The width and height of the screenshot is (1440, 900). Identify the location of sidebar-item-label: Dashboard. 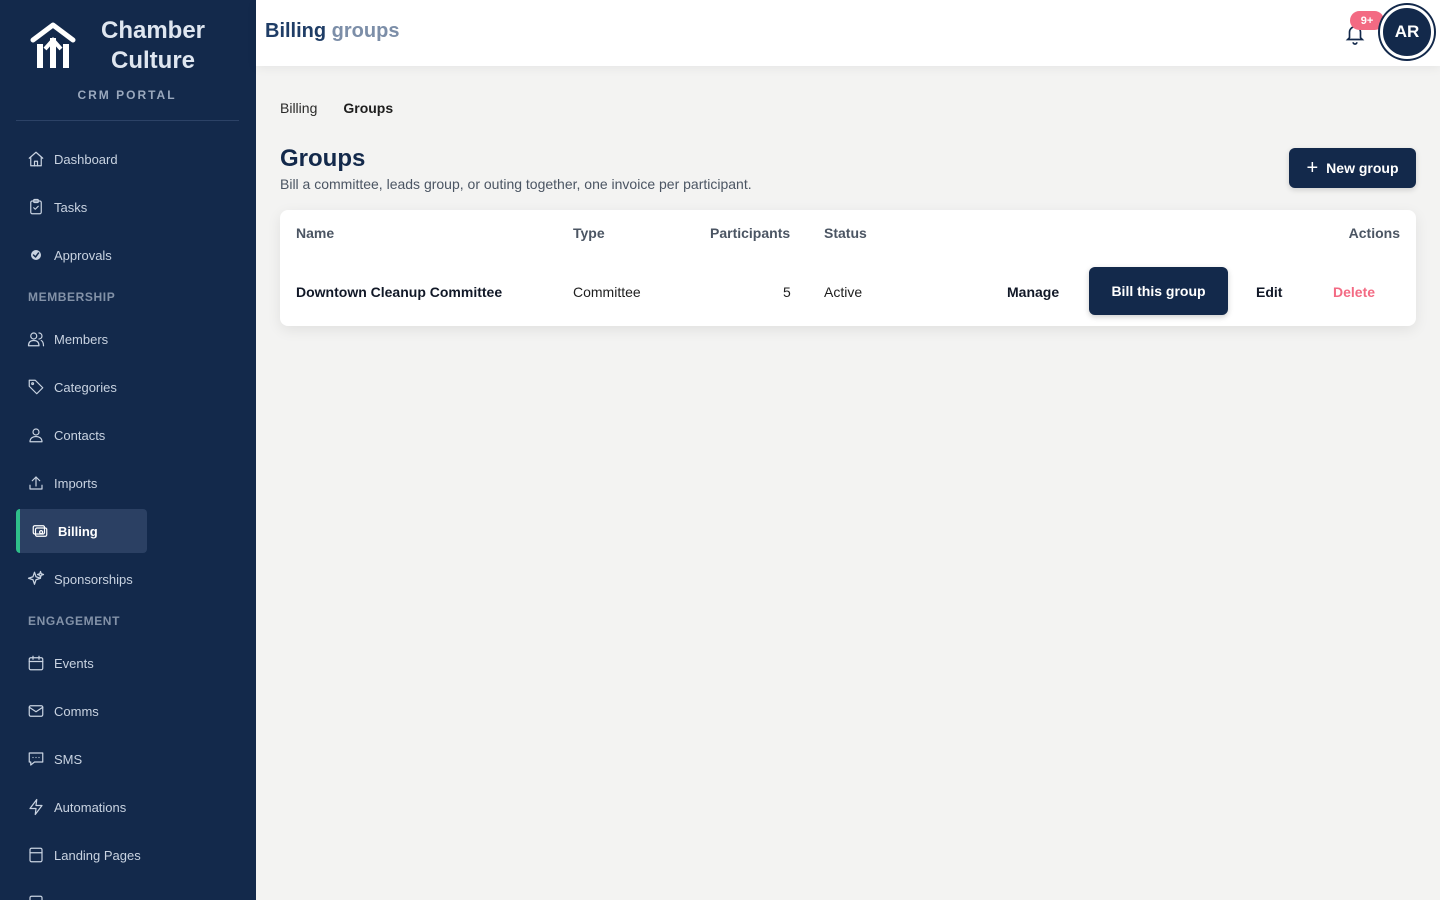
(86, 159).